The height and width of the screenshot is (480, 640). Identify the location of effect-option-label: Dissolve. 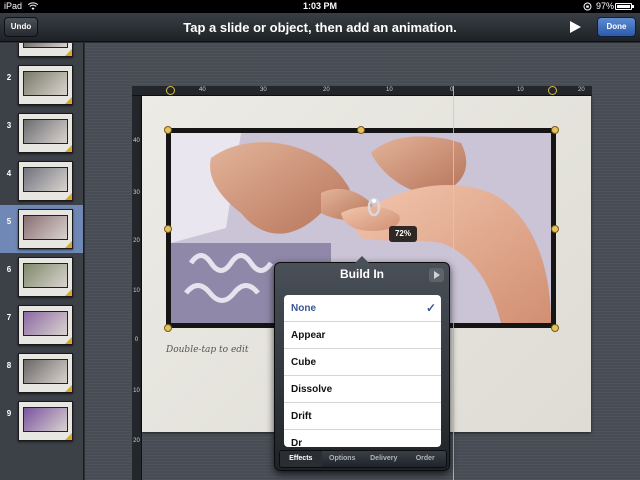
(312, 389).